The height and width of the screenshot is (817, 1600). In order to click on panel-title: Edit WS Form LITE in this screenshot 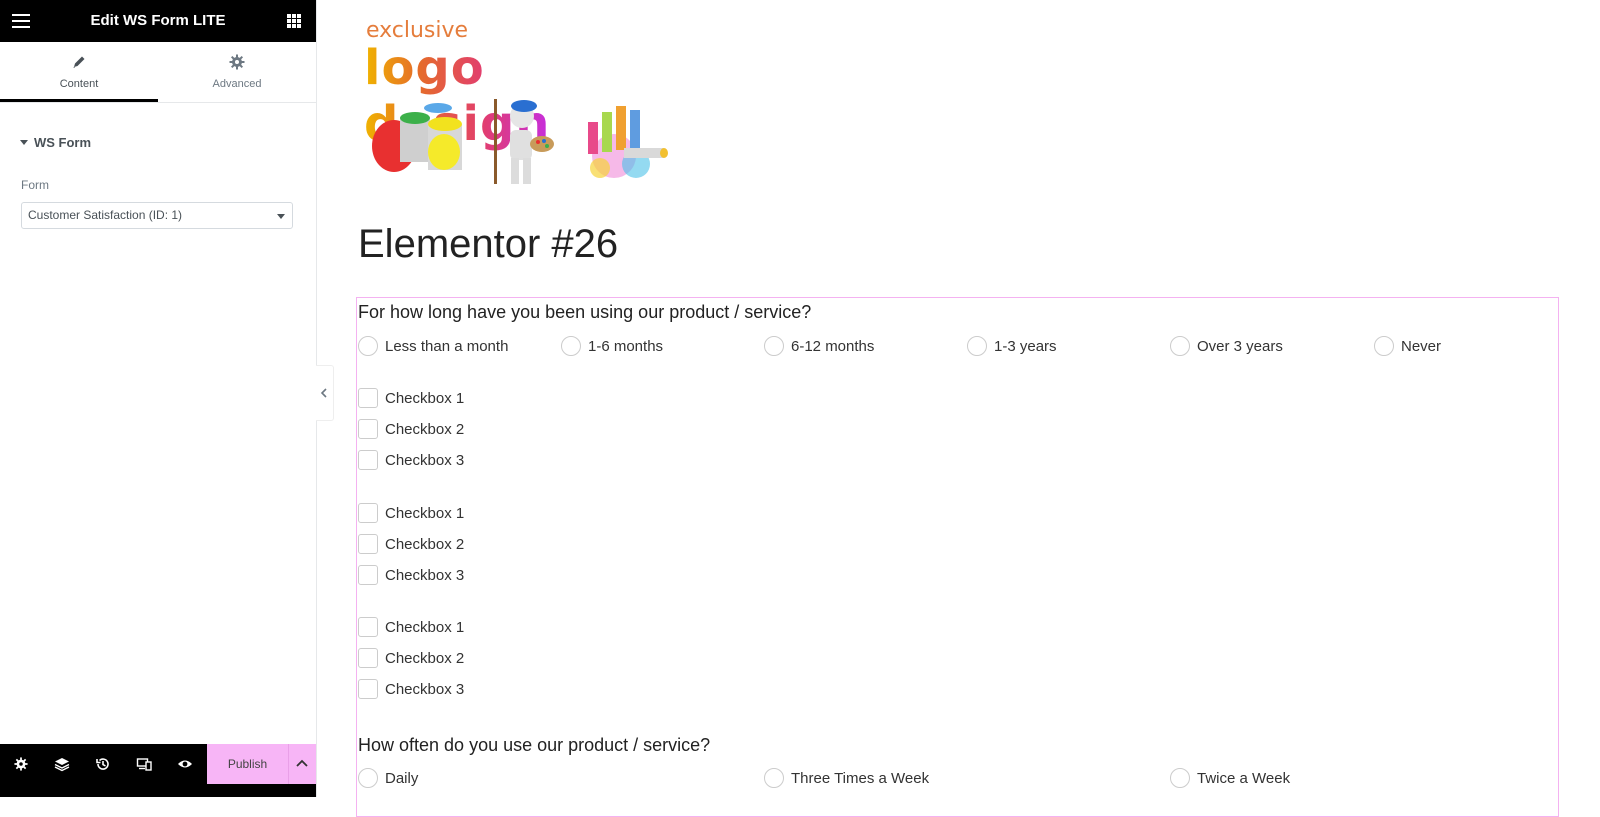, I will do `click(158, 20)`.